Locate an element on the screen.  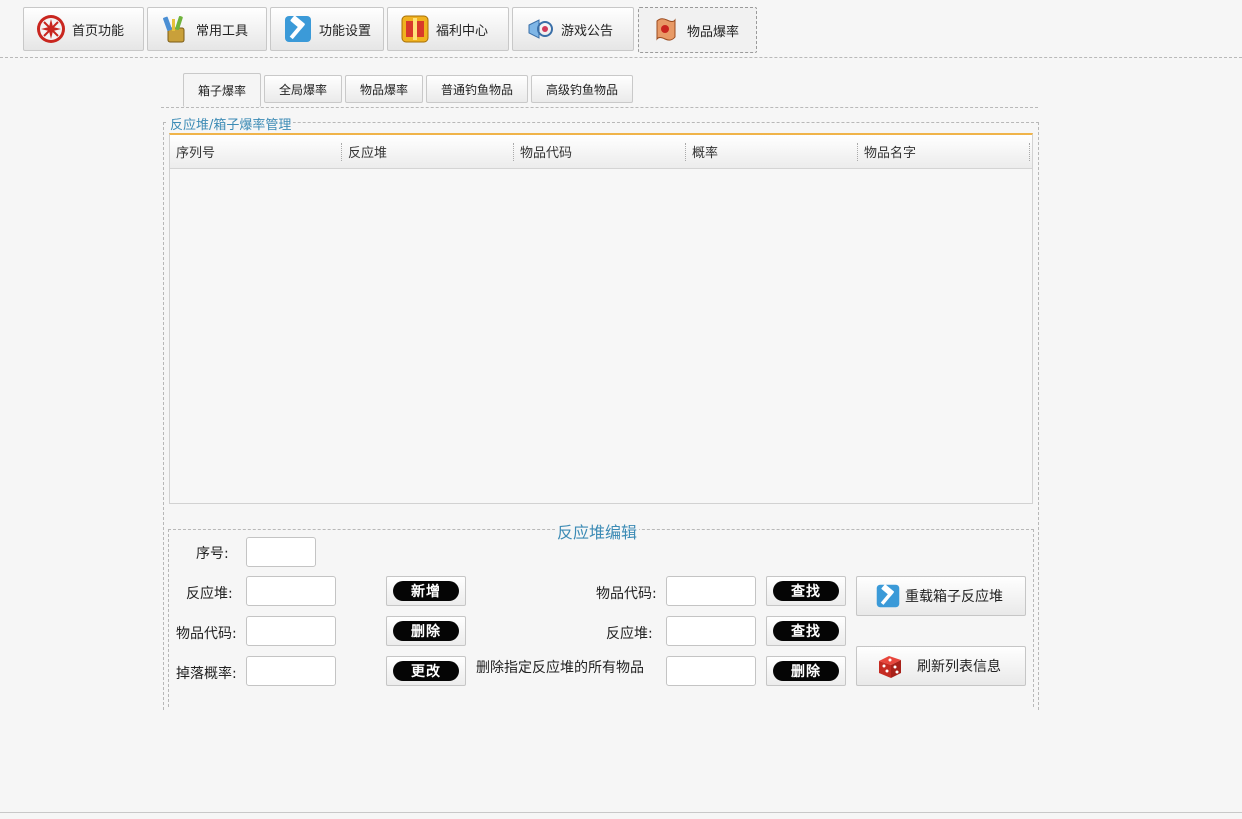
reactor-input is located at coordinates (291, 591).